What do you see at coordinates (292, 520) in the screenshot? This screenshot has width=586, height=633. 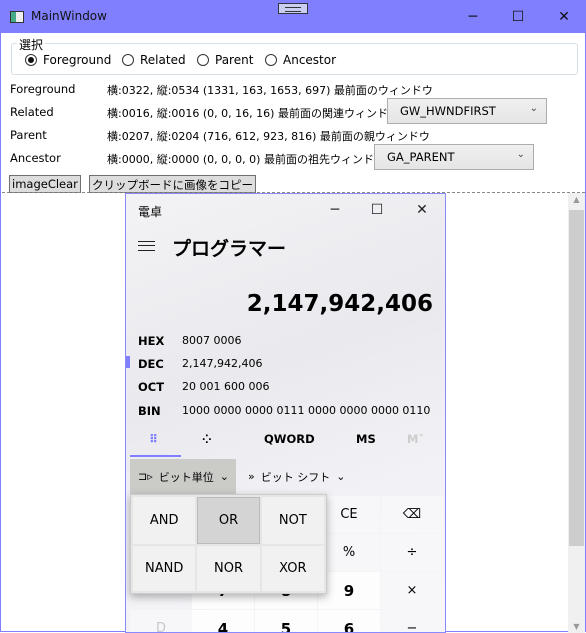 I see `op-not: NOT` at bounding box center [292, 520].